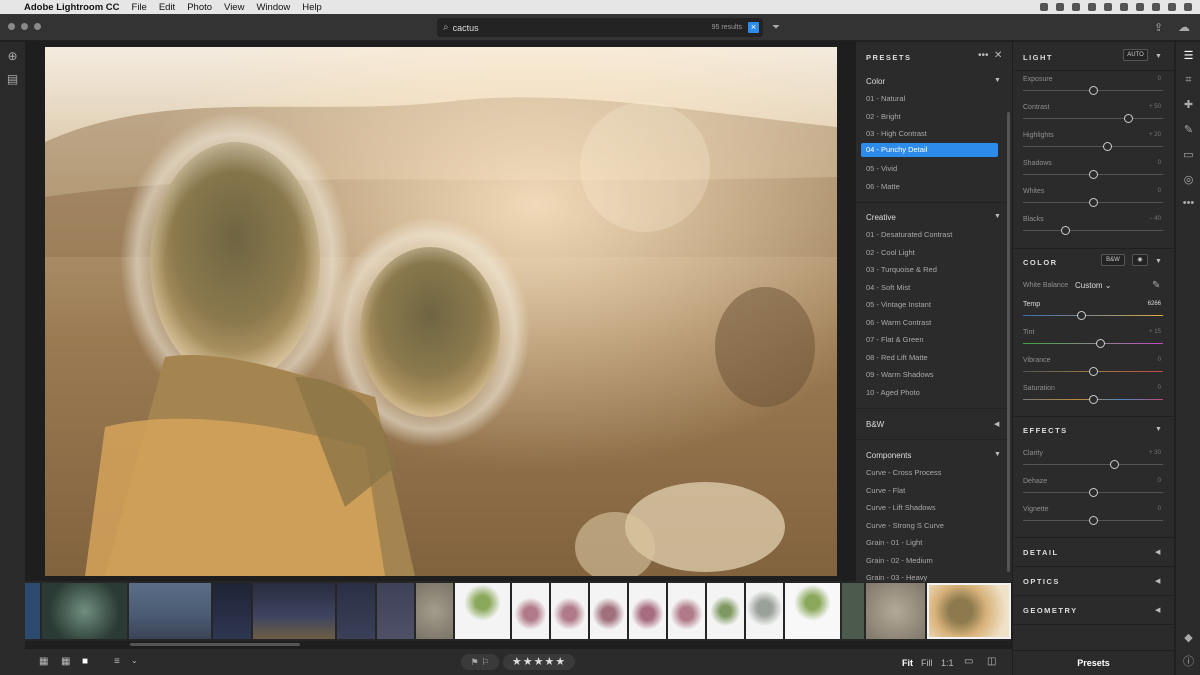  I want to click on preset-item: 02 - Cool Light, so click(890, 252).